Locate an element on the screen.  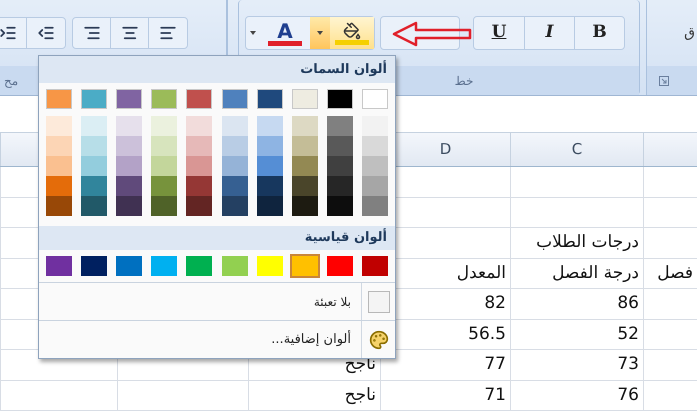
indent-increase-button is located at coordinates (13, 33).